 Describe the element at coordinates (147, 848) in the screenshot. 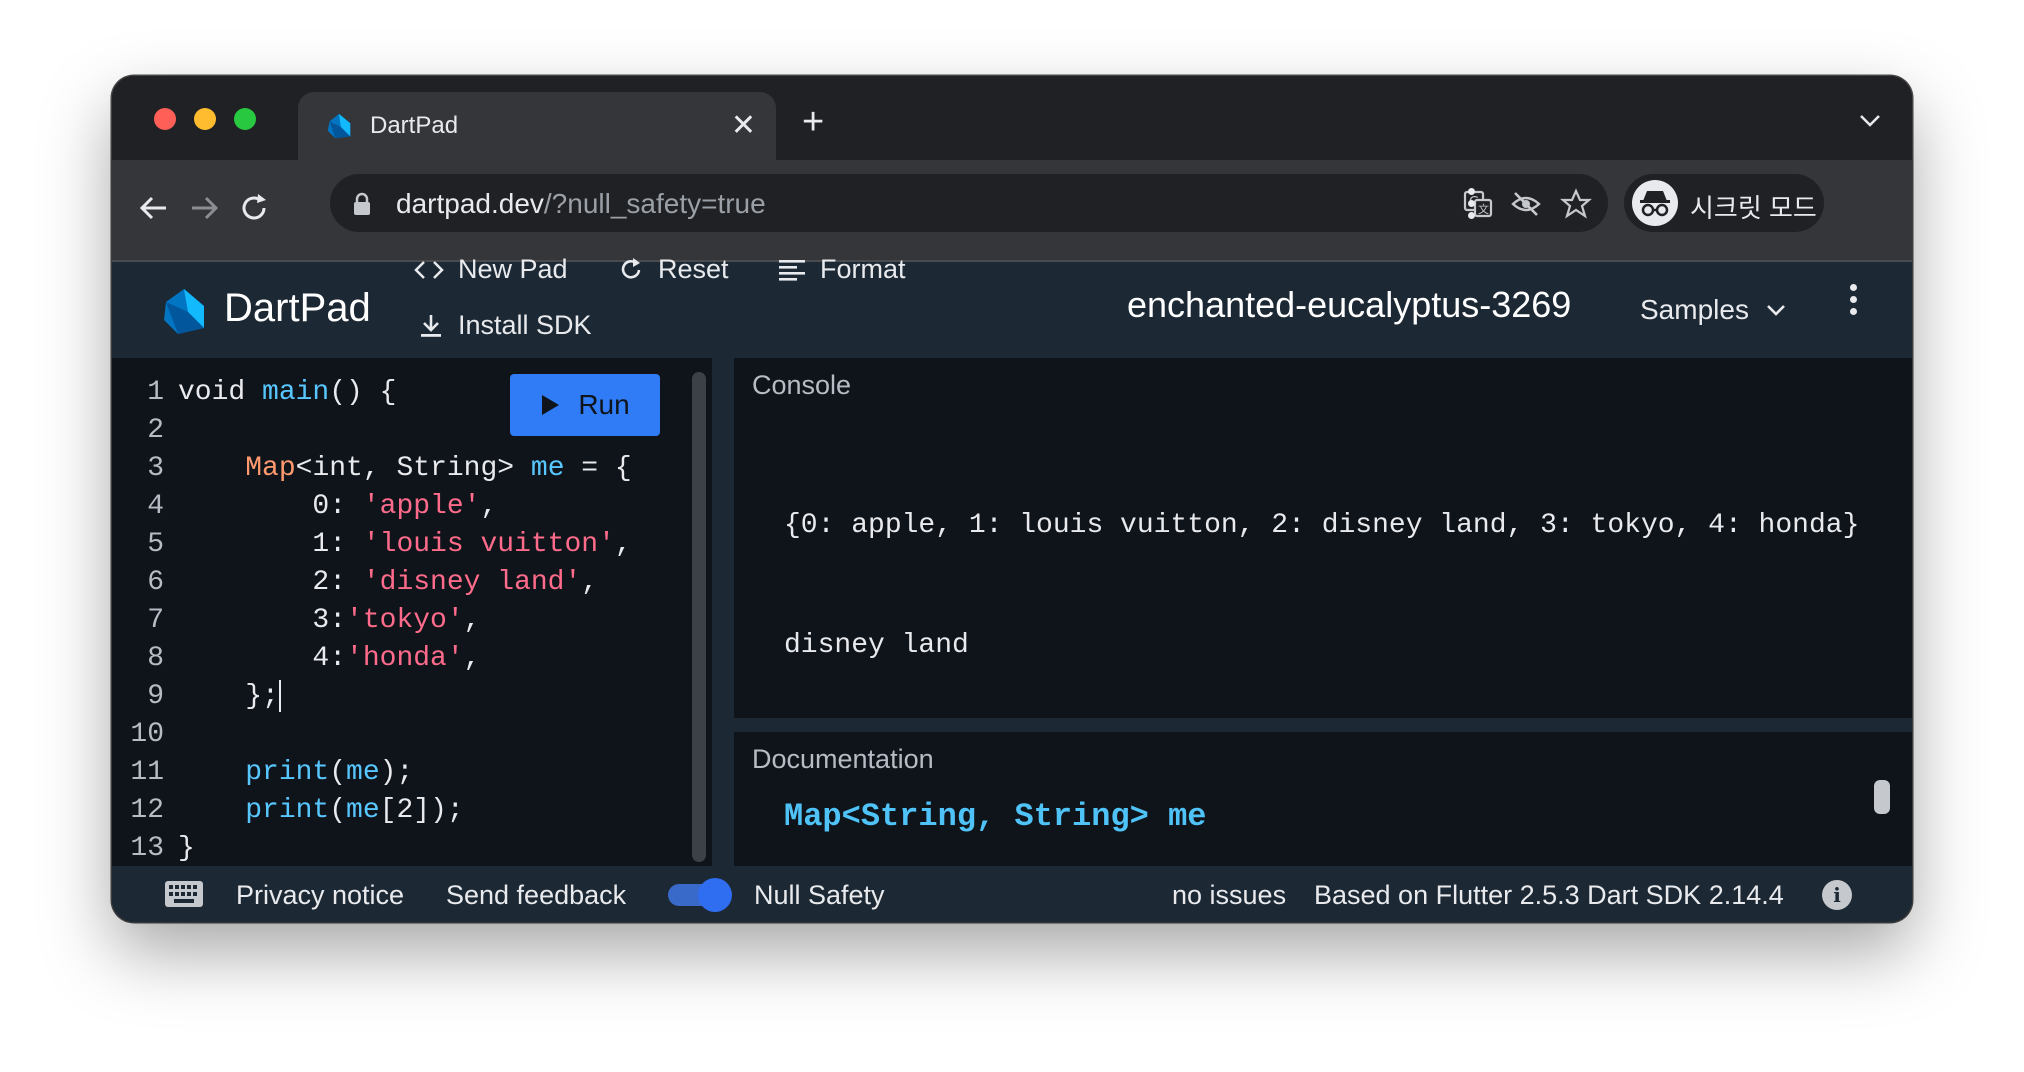

I see `line-number: 13` at that location.